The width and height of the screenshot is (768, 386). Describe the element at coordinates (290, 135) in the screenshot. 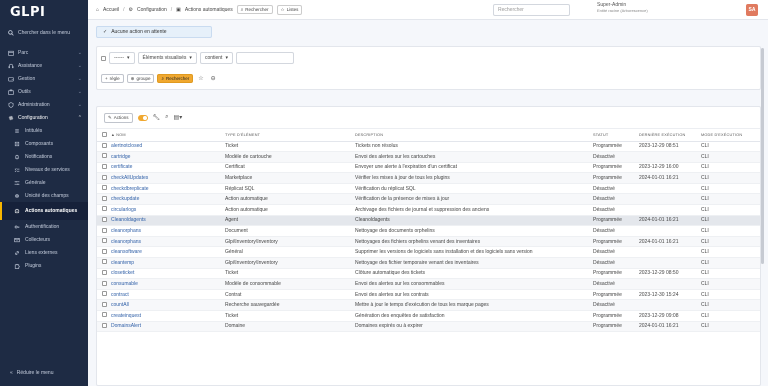

I see `column-header-type: TYPE D'ÉLÉMENT` at that location.